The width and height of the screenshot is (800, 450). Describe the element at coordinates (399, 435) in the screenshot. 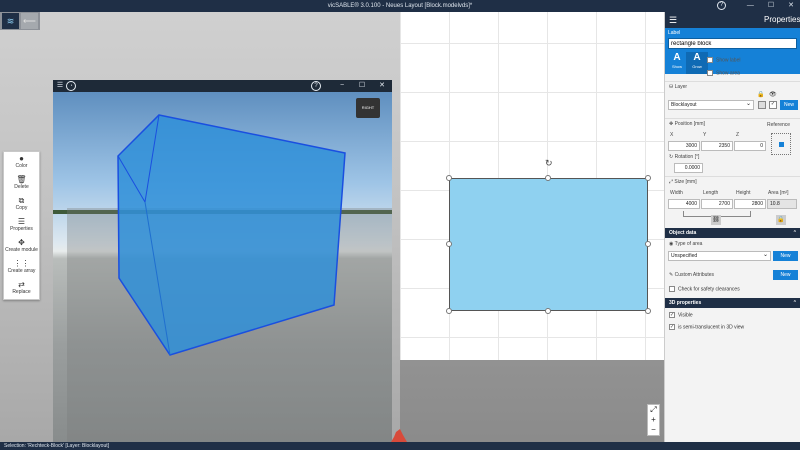

I see `assistant-hat-icon` at that location.